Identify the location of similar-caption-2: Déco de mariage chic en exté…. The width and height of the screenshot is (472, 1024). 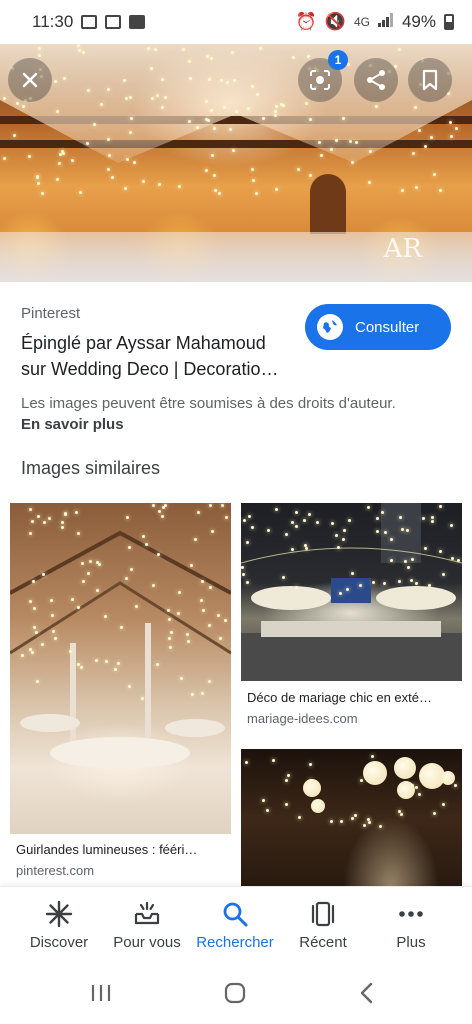
(352, 697).